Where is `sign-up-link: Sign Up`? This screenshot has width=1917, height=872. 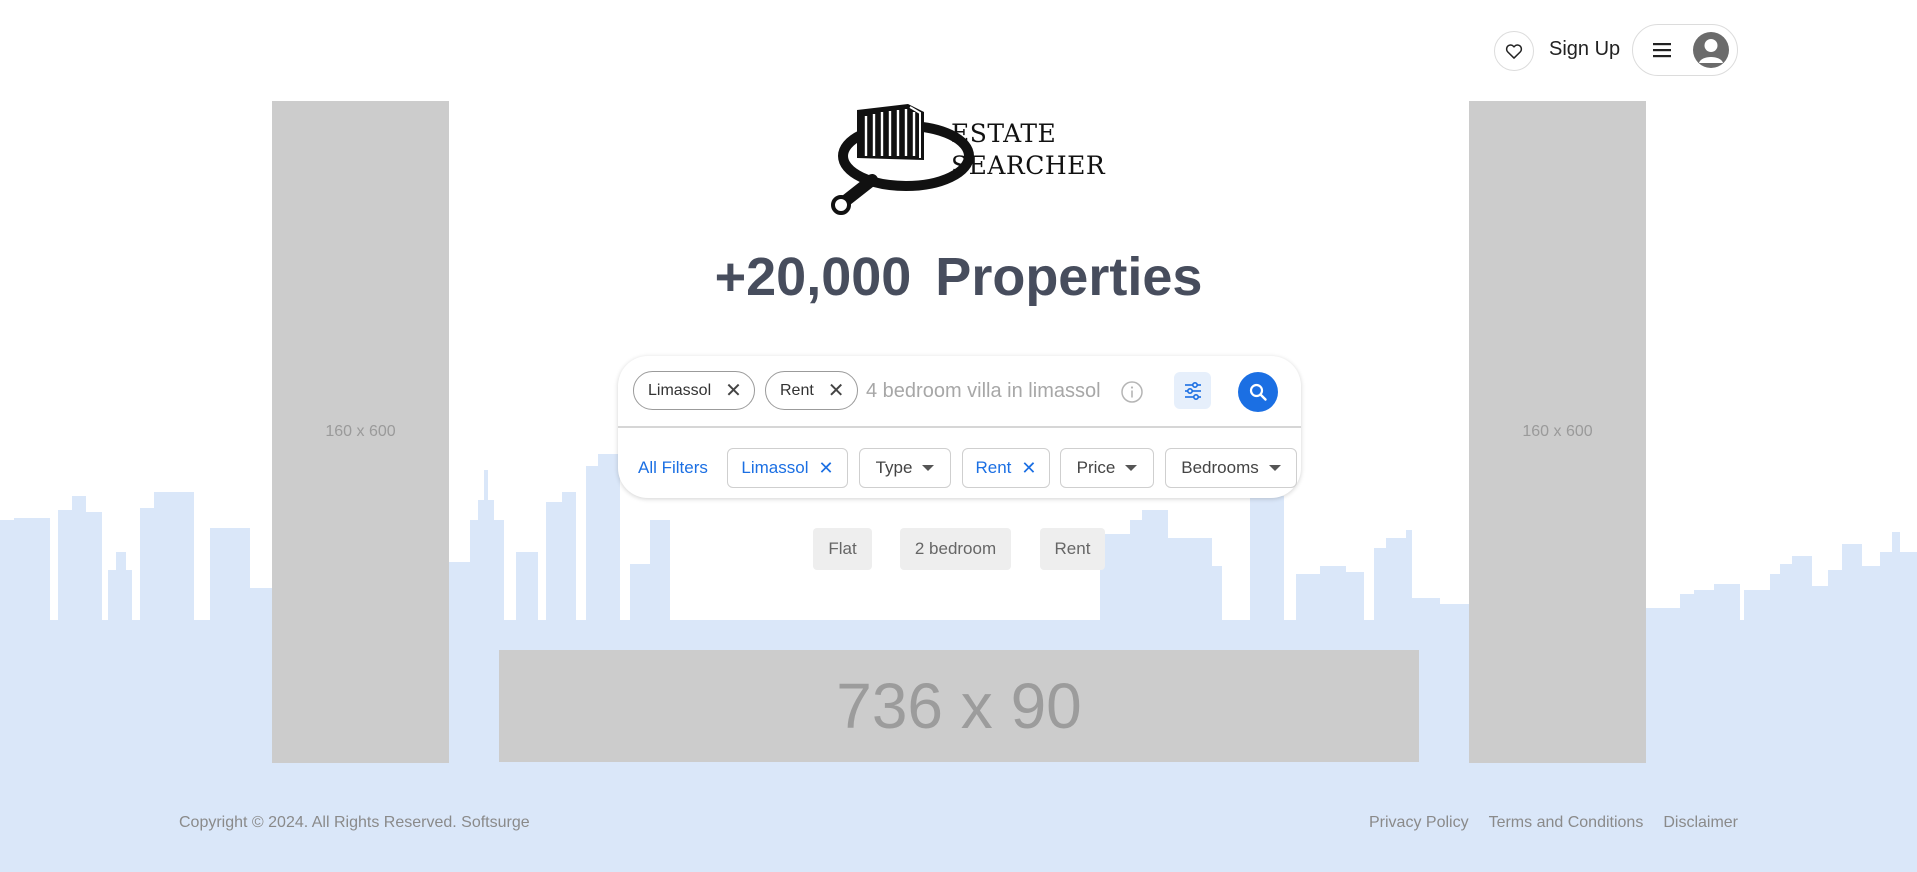 sign-up-link: Sign Up is located at coordinates (1584, 49).